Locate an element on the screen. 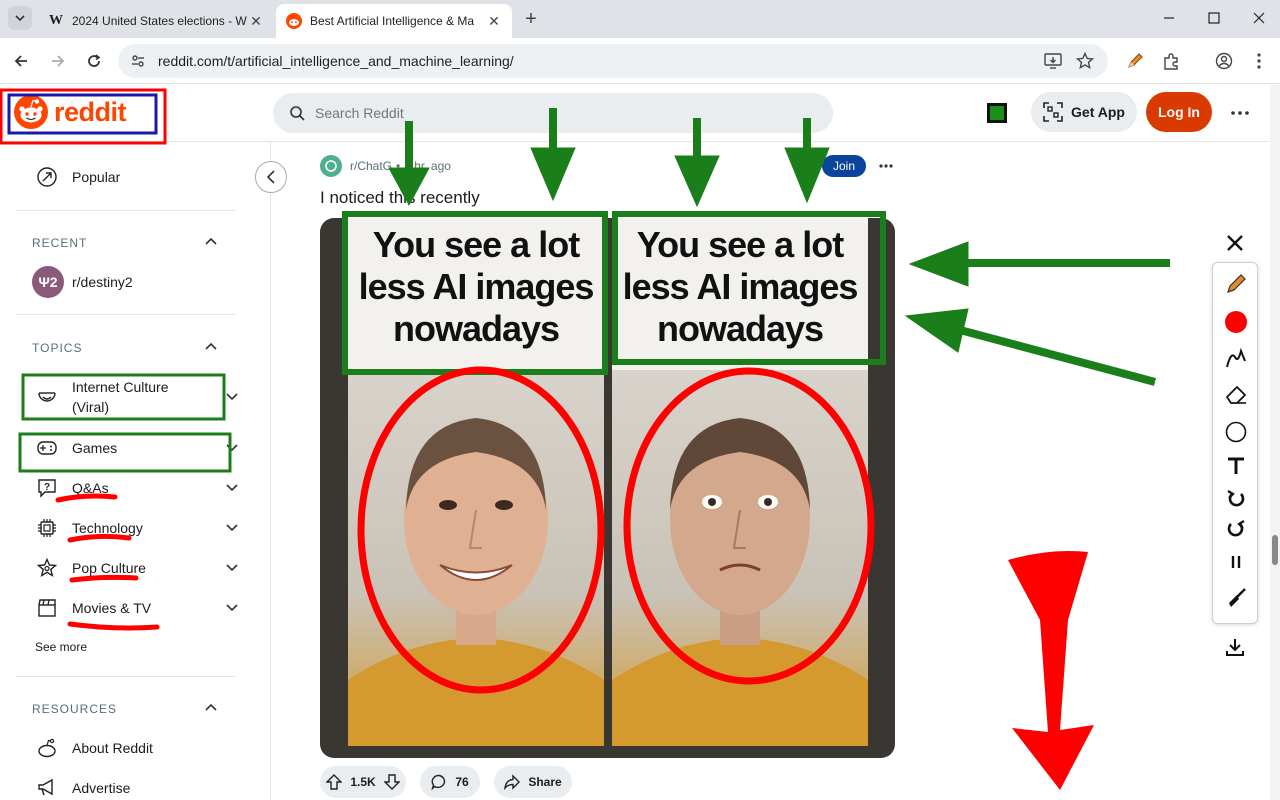 This screenshot has width=1280, height=800. minimize-button is located at coordinates (1169, 18).